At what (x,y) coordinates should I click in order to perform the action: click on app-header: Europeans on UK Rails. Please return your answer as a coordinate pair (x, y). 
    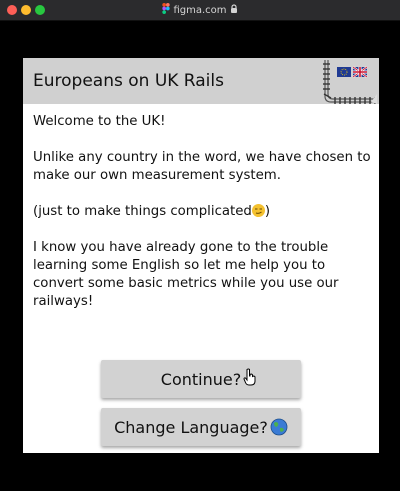
    Looking at the image, I should click on (201, 81).